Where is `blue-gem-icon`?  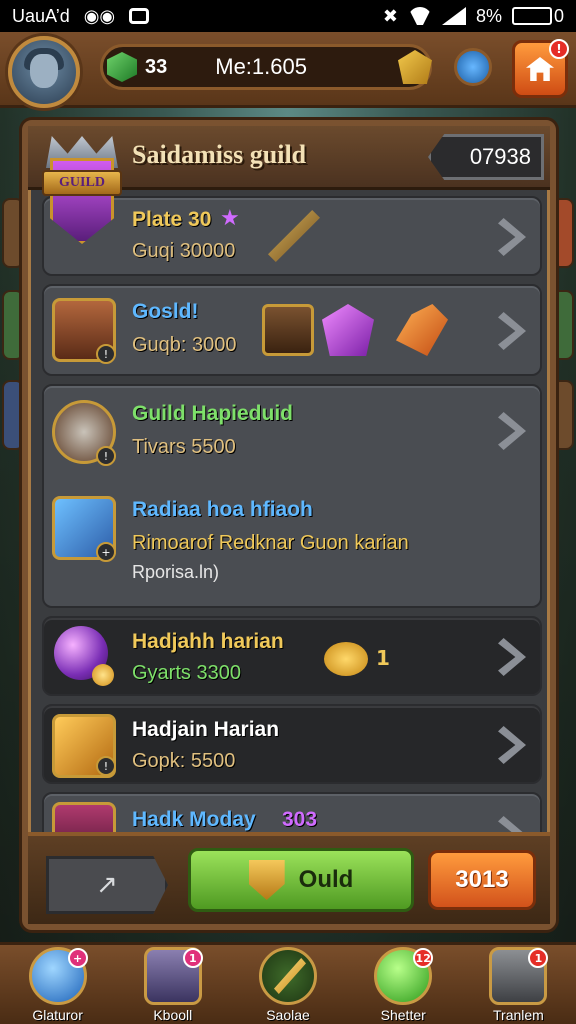 blue-gem-icon is located at coordinates (473, 67).